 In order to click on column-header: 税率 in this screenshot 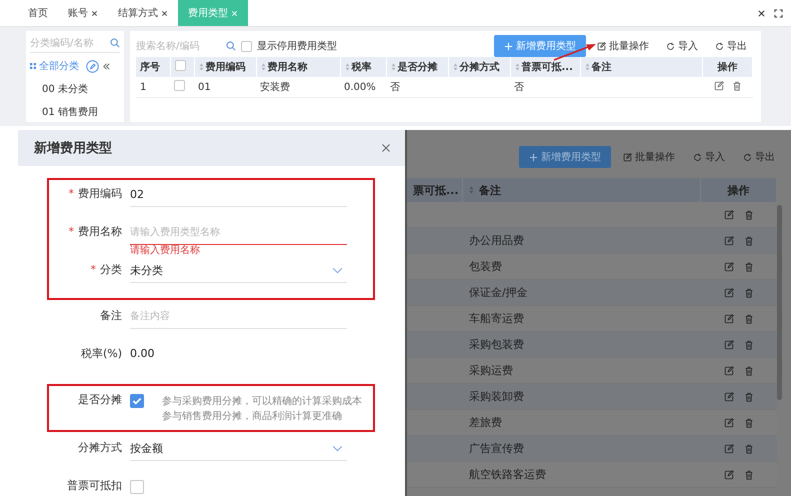, I will do `click(362, 67)`.